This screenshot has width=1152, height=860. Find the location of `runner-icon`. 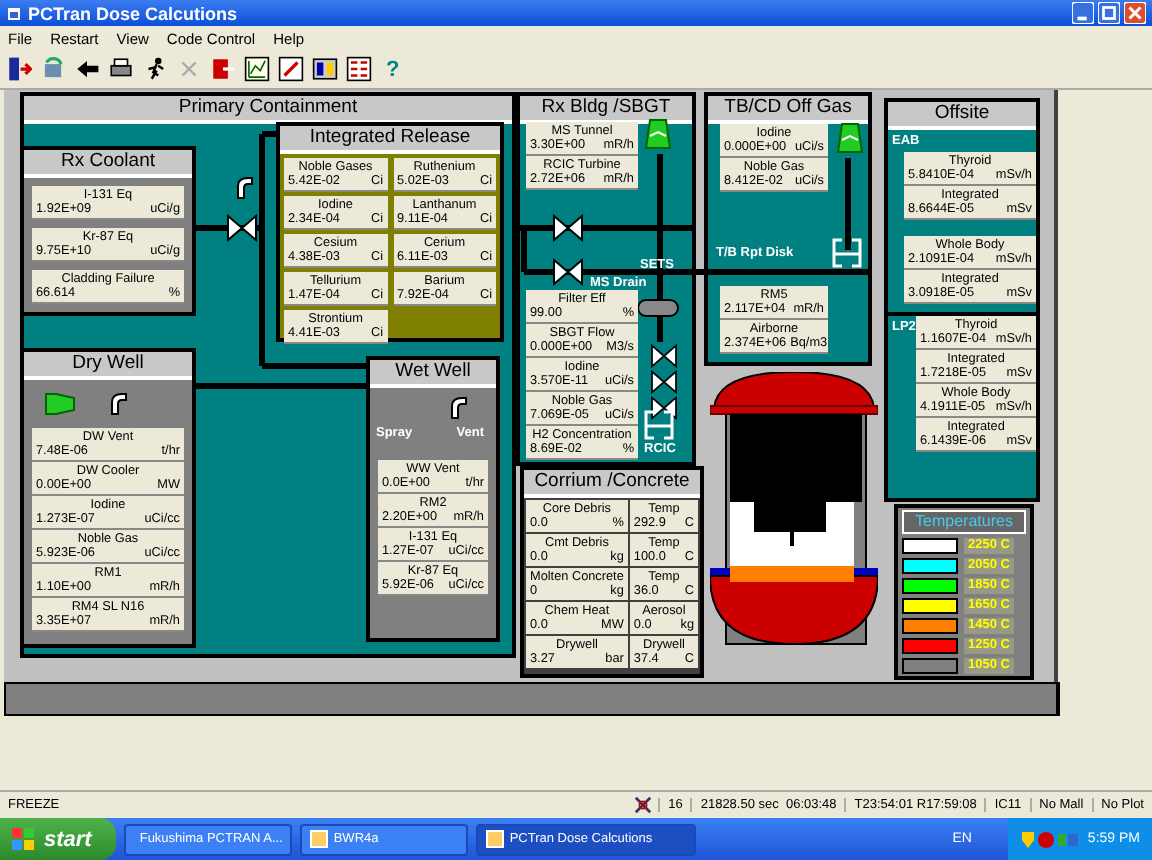

runner-icon is located at coordinates (155, 69).